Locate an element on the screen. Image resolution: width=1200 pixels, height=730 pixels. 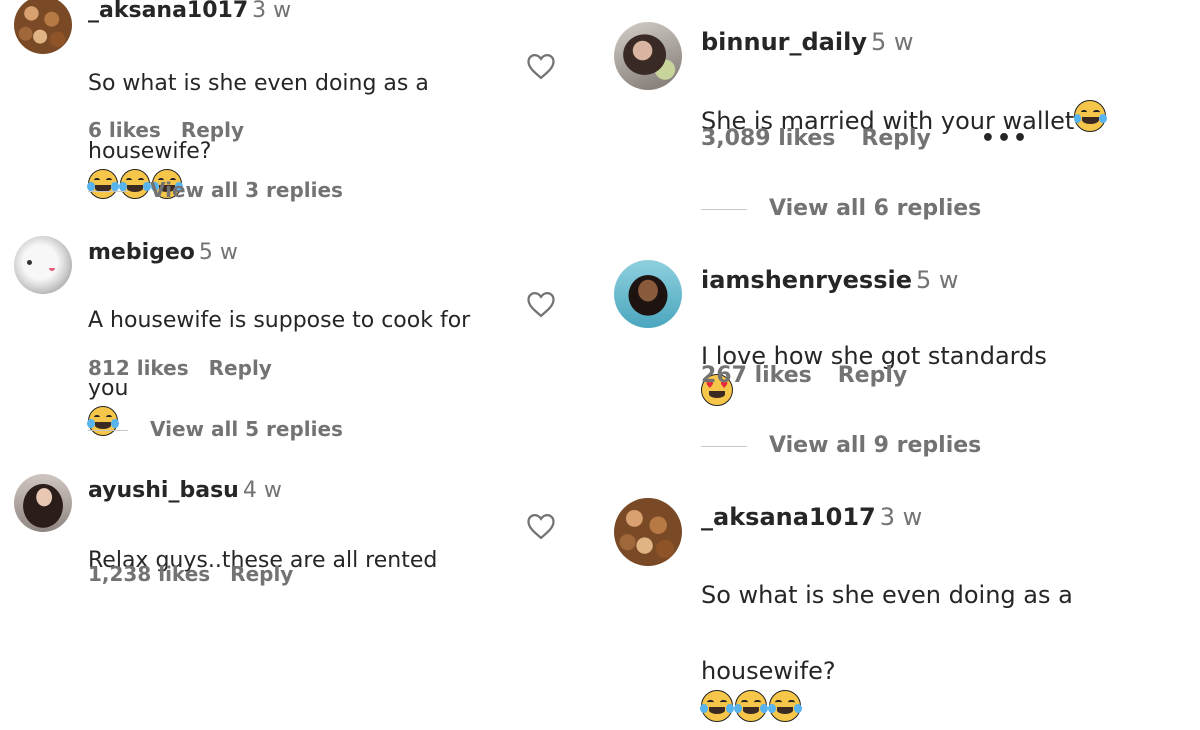
view-replies-button: View all 3 replies is located at coordinates (215, 190).